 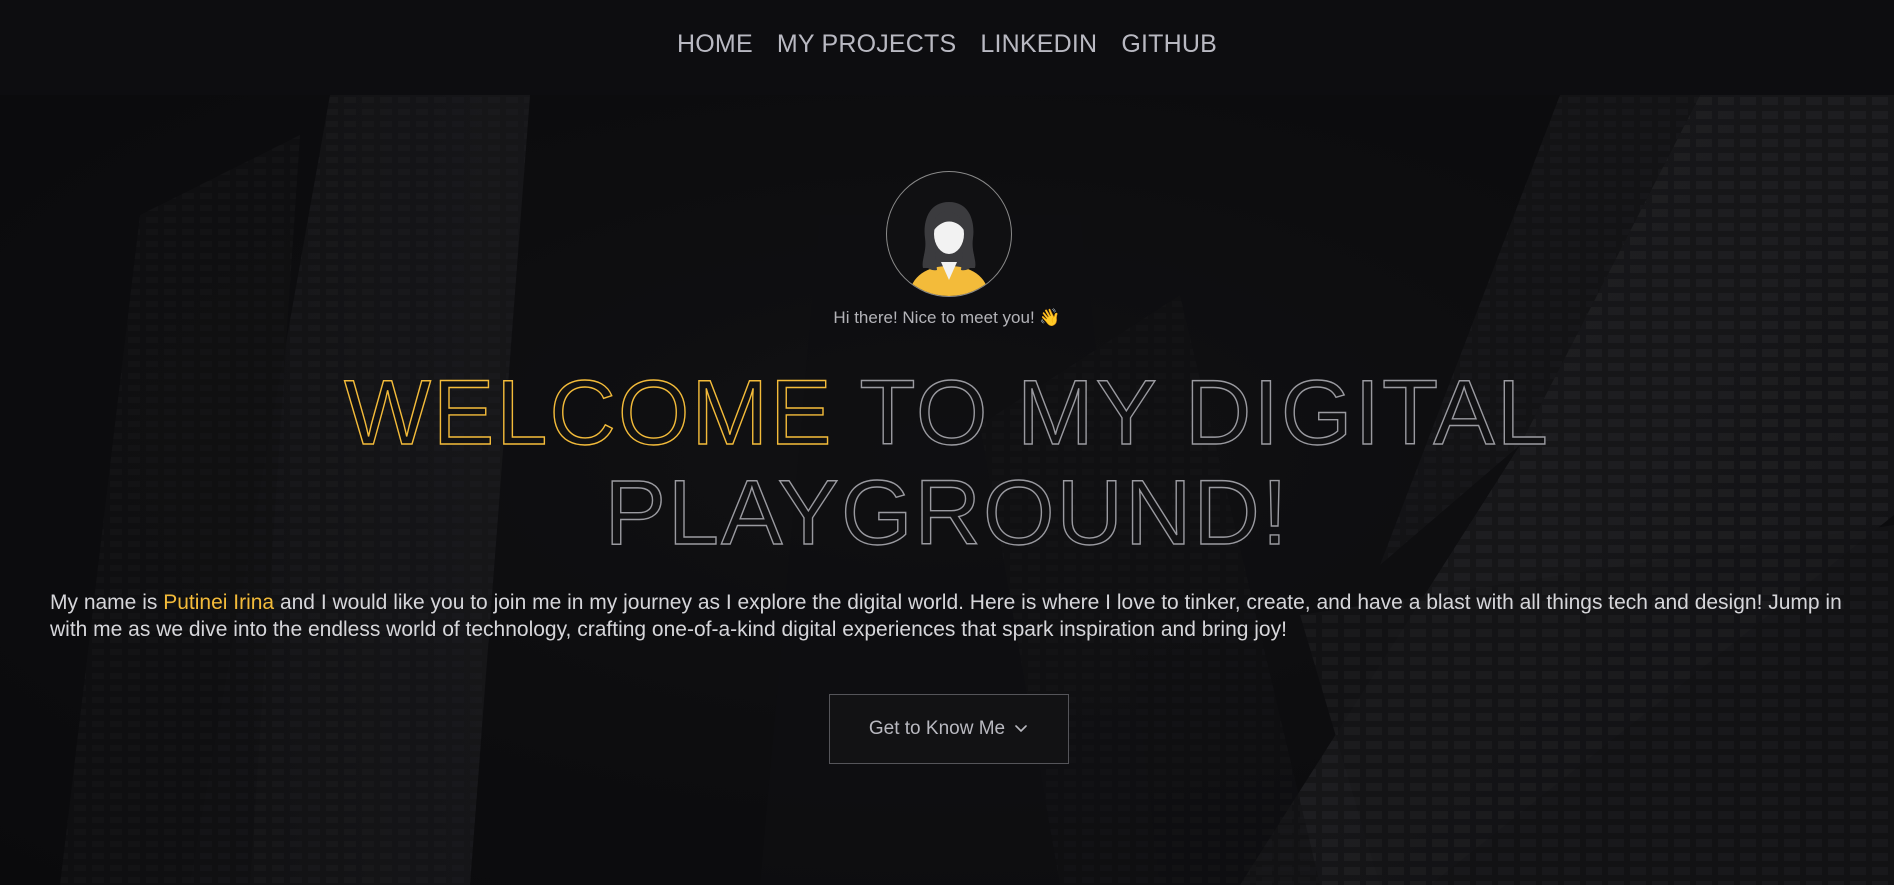 What do you see at coordinates (947, 513) in the screenshot?
I see `title-line2: PLAYGROUND!` at bounding box center [947, 513].